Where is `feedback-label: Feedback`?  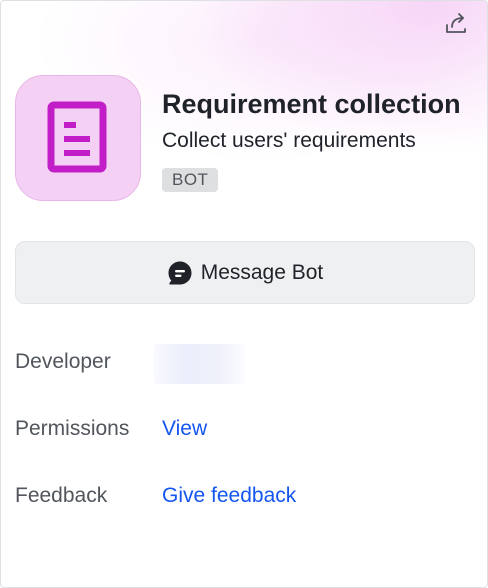
feedback-label: Feedback is located at coordinates (61, 495).